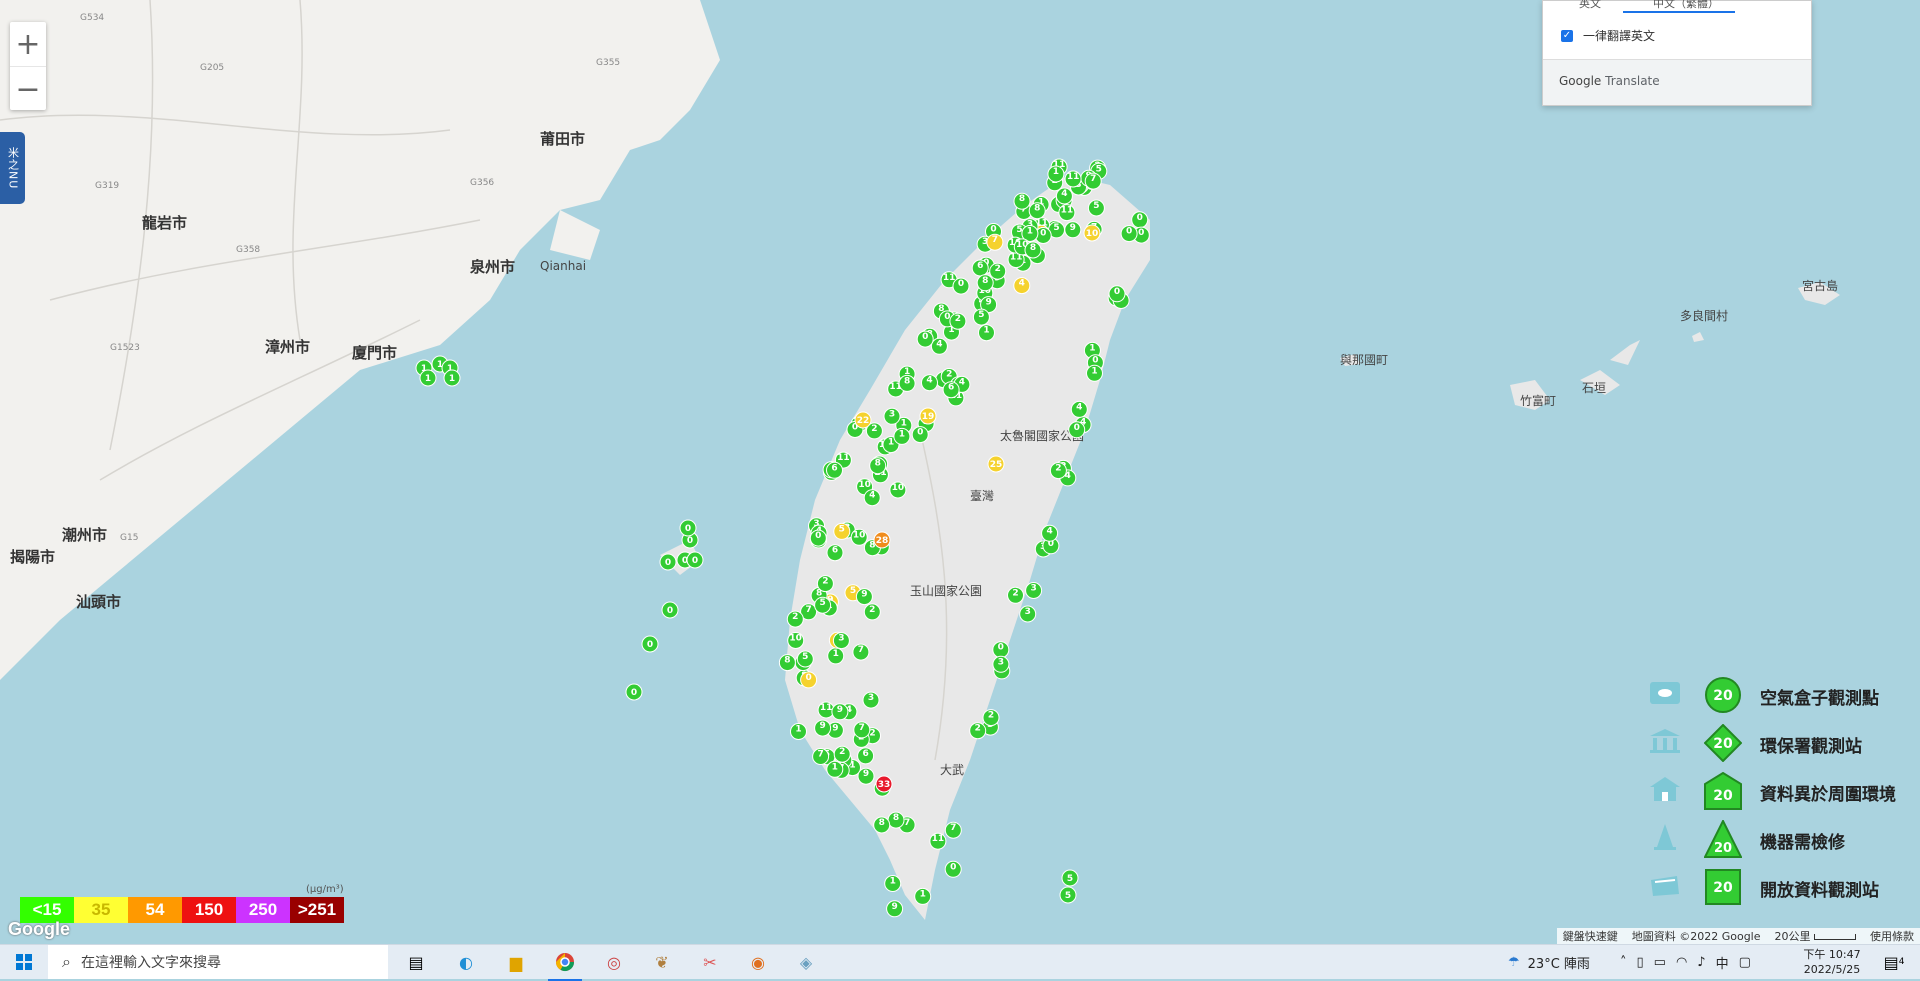  What do you see at coordinates (1567, 35) in the screenshot?
I see `checkbox-icon: ✓` at bounding box center [1567, 35].